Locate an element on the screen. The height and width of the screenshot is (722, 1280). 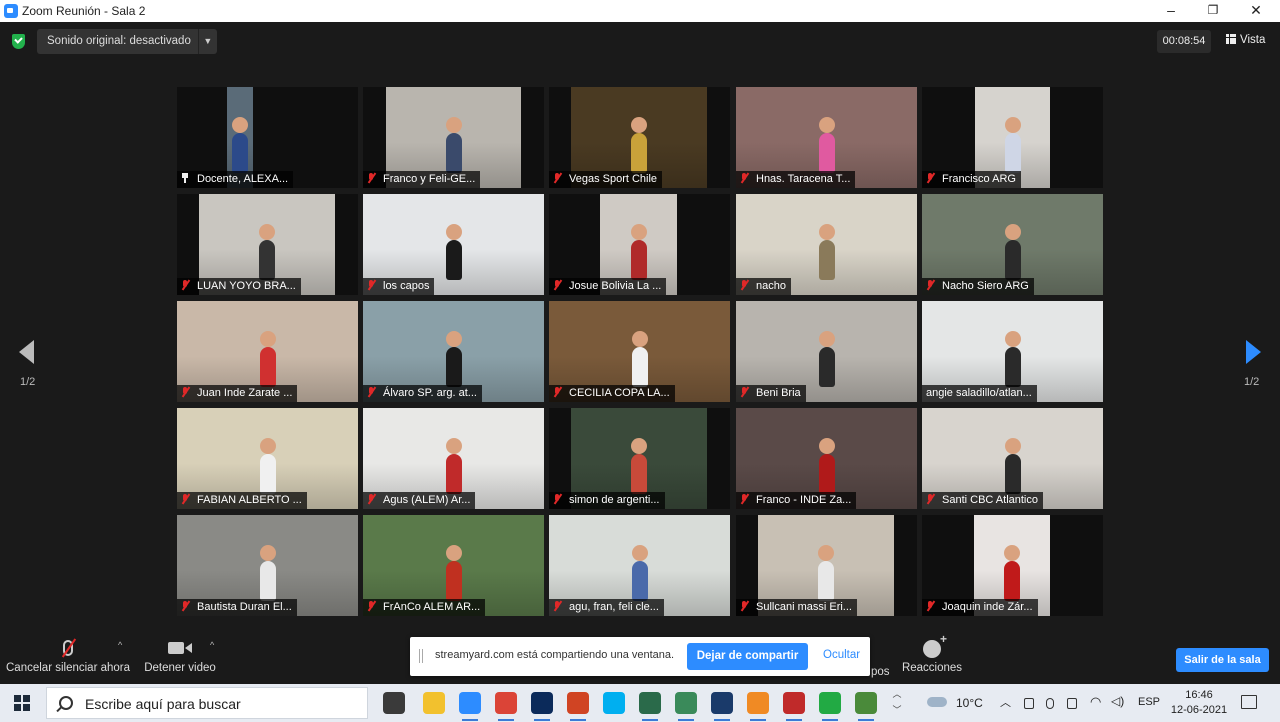
drag-handle-icon is located at coordinates (421, 656).